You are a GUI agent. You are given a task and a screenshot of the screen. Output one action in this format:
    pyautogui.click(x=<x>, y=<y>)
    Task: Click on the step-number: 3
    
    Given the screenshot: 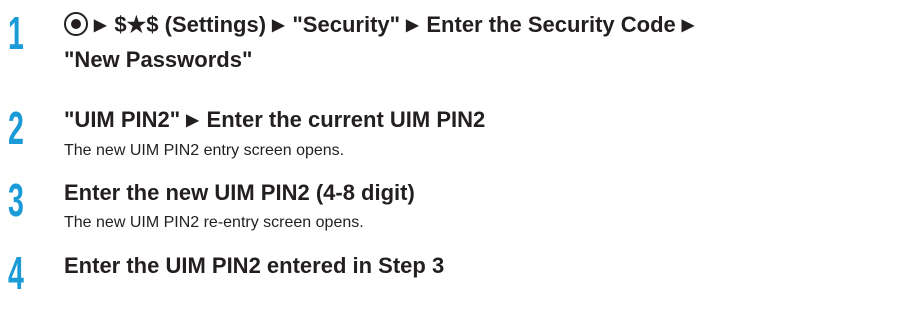 What is the action you would take?
    pyautogui.click(x=16, y=200)
    